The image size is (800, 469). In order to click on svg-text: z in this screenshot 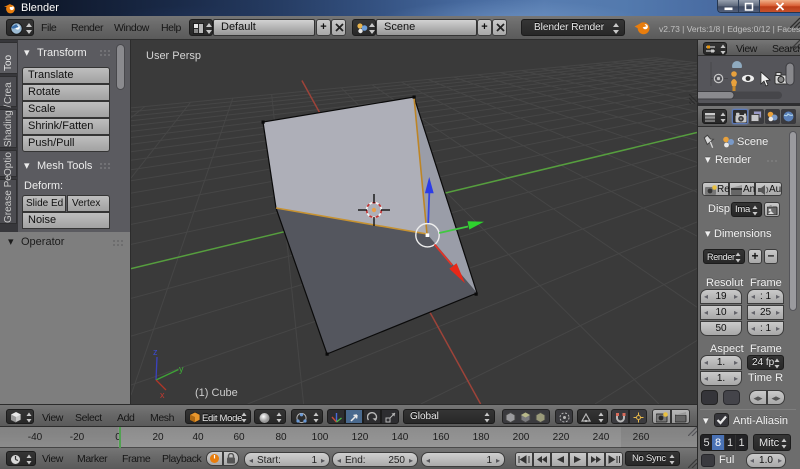, I will do `click(155, 352)`.